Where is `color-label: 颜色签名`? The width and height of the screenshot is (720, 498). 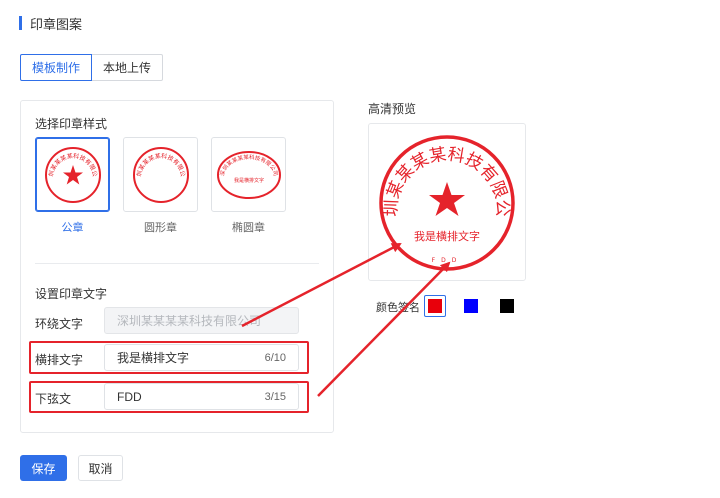
color-label: 颜色签名 is located at coordinates (398, 308).